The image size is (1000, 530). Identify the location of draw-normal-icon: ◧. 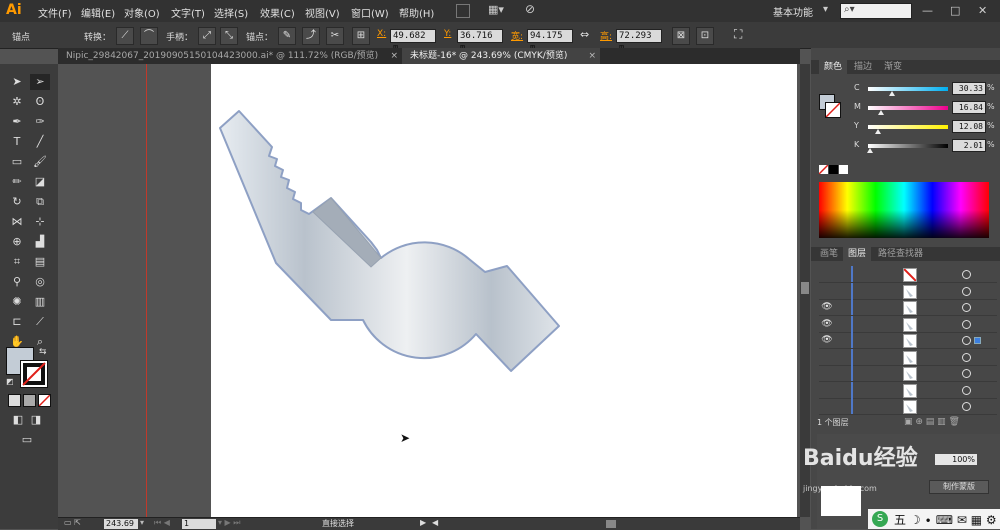
(18, 420).